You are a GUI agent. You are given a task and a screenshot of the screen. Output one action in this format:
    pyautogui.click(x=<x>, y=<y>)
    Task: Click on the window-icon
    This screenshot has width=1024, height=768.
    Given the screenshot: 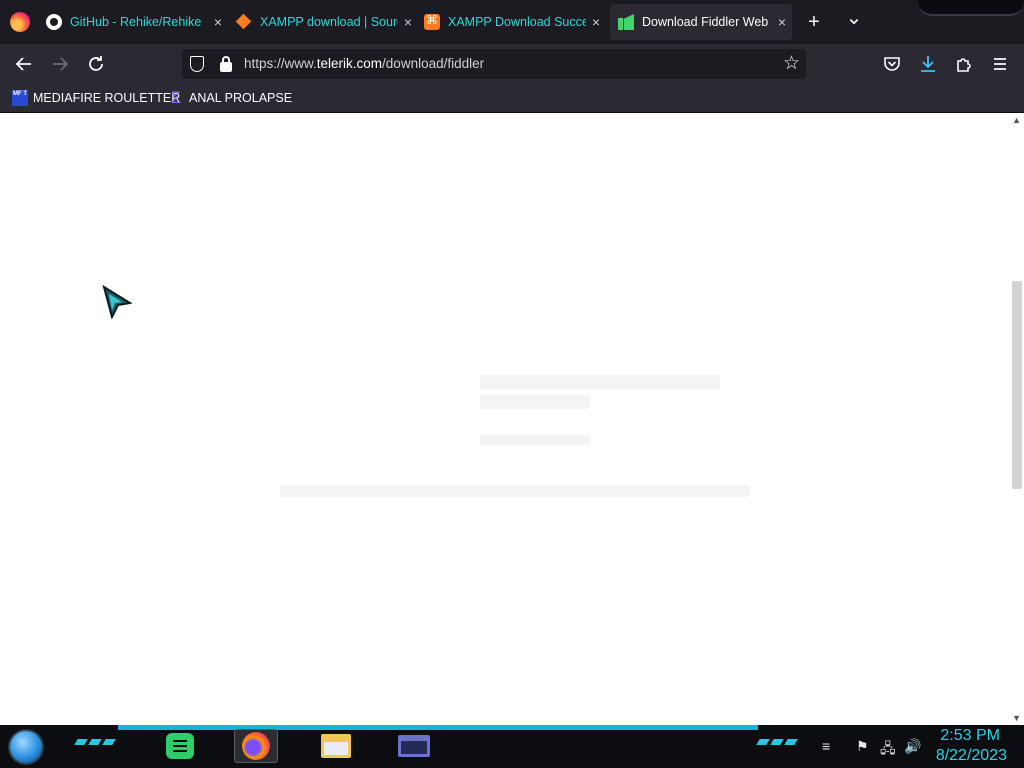 What is the action you would take?
    pyautogui.click(x=414, y=746)
    